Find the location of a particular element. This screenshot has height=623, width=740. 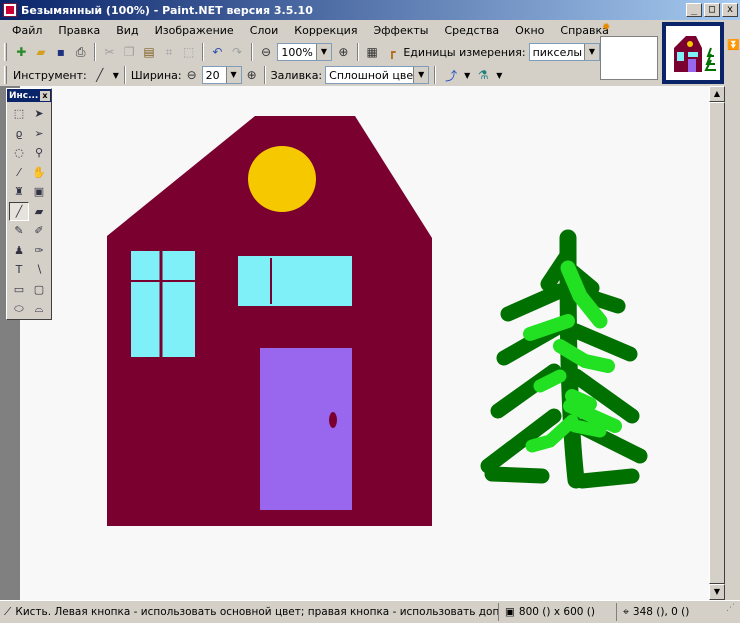

paintbrush-tool-icon: ╱ is located at coordinates (19, 211).